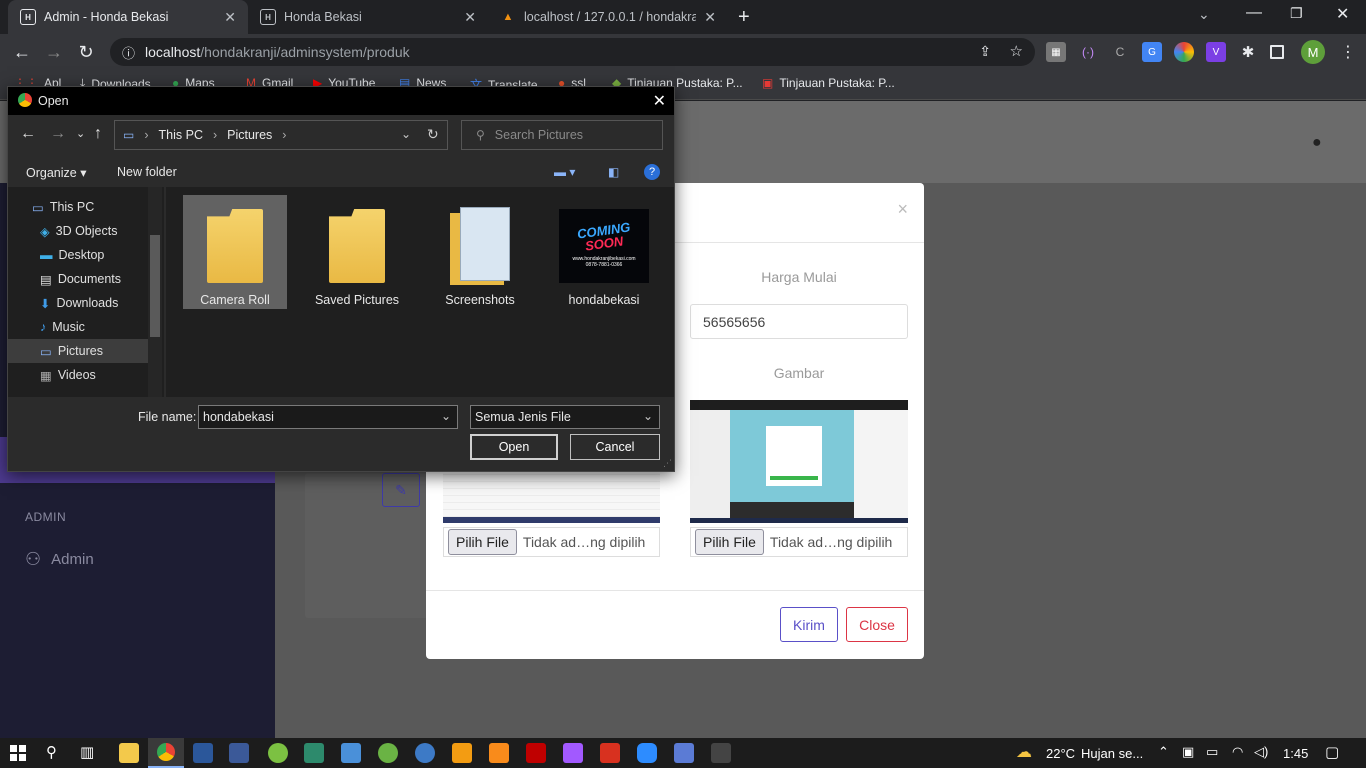  What do you see at coordinates (401, 490) in the screenshot?
I see `edit-icon: ✎` at bounding box center [401, 490].